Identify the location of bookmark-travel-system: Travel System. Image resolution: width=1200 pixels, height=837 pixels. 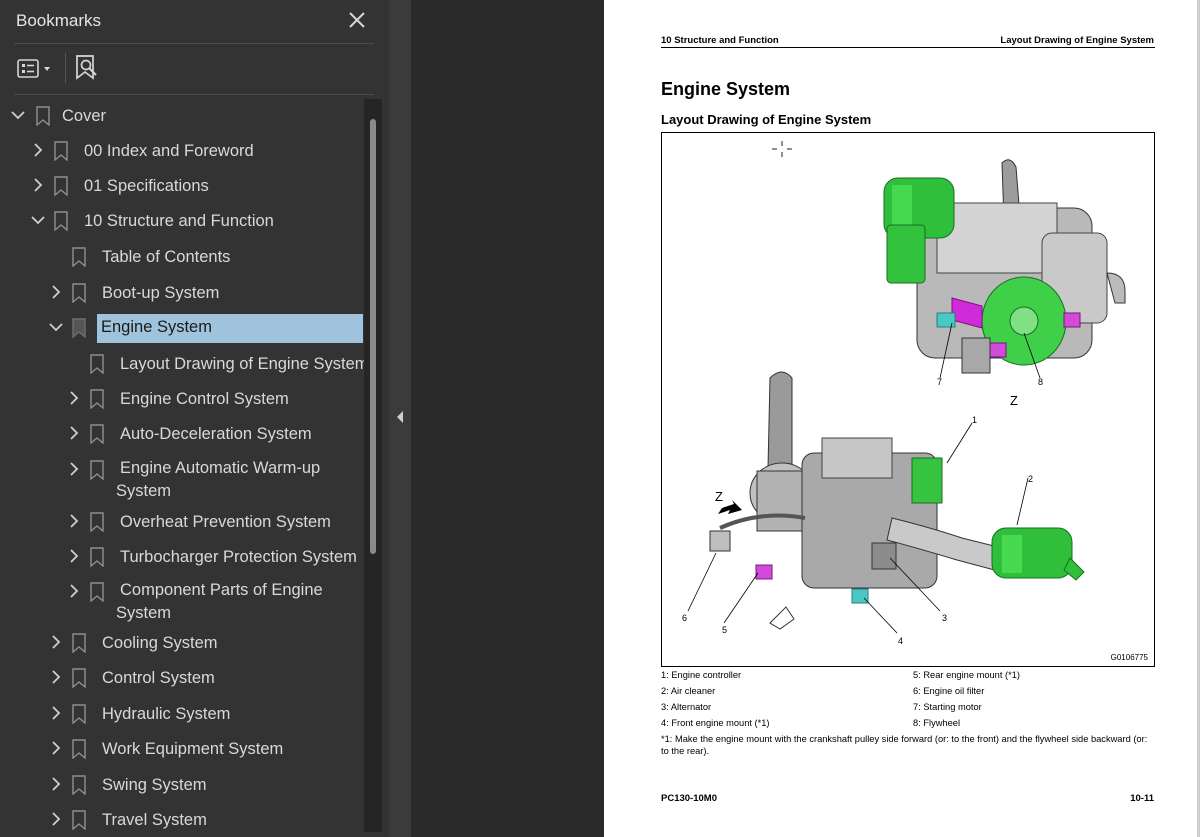
(182, 820).